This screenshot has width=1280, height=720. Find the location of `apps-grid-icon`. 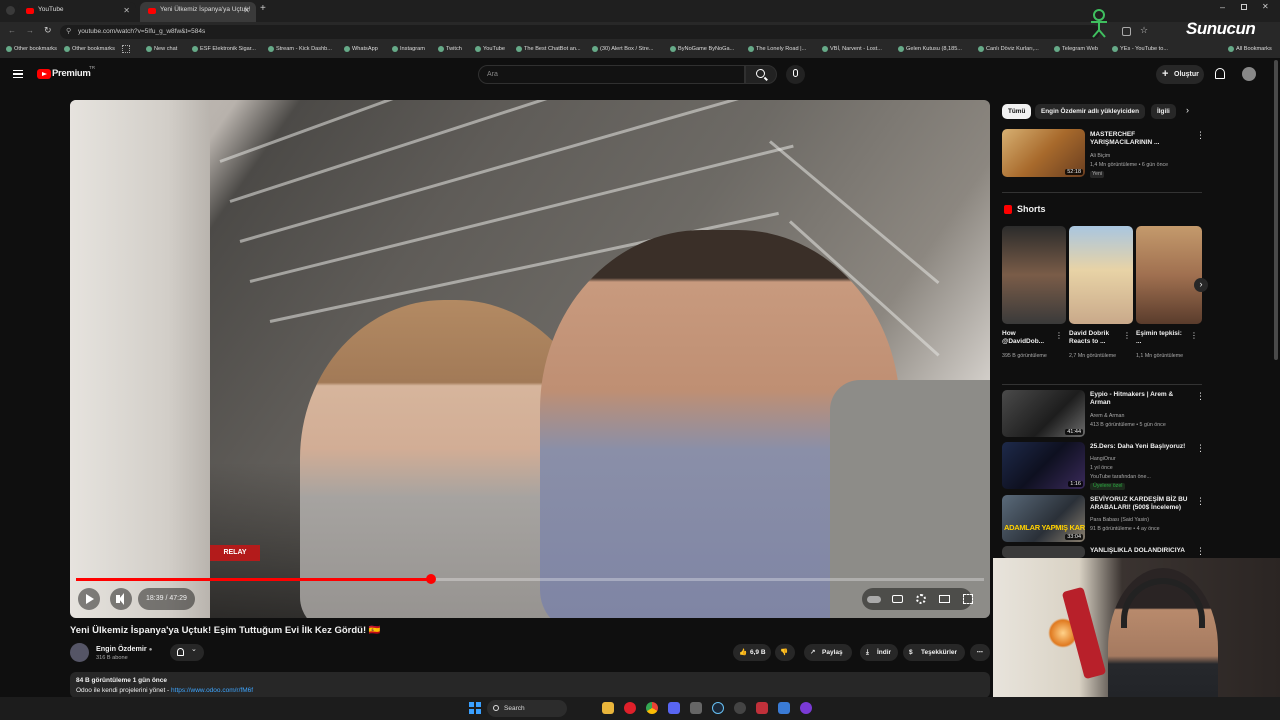

apps-grid-icon is located at coordinates (126, 49).